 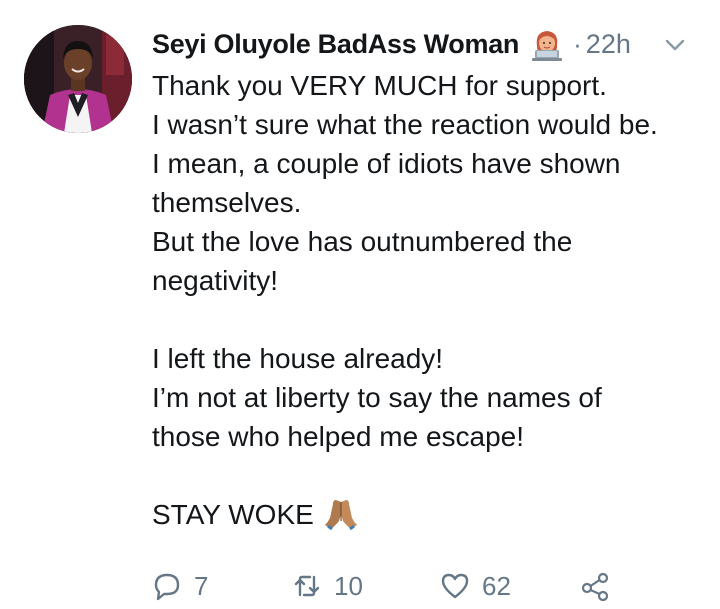 What do you see at coordinates (307, 586) in the screenshot?
I see `retweet-icon` at bounding box center [307, 586].